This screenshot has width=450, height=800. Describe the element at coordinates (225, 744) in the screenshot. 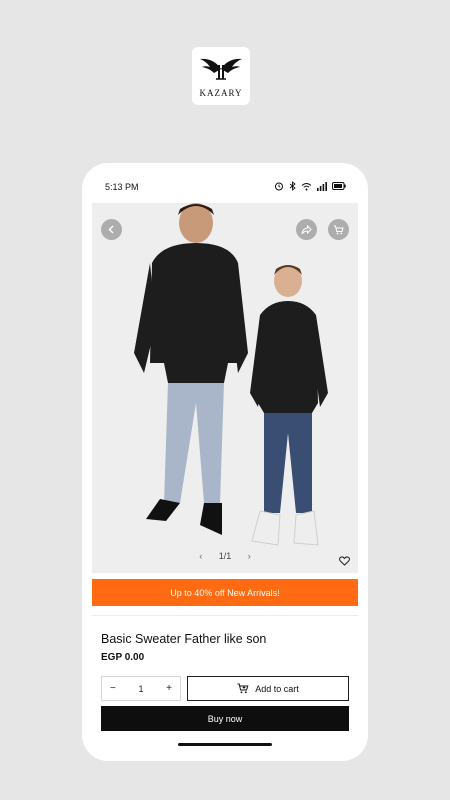

I see `home-indicator` at that location.